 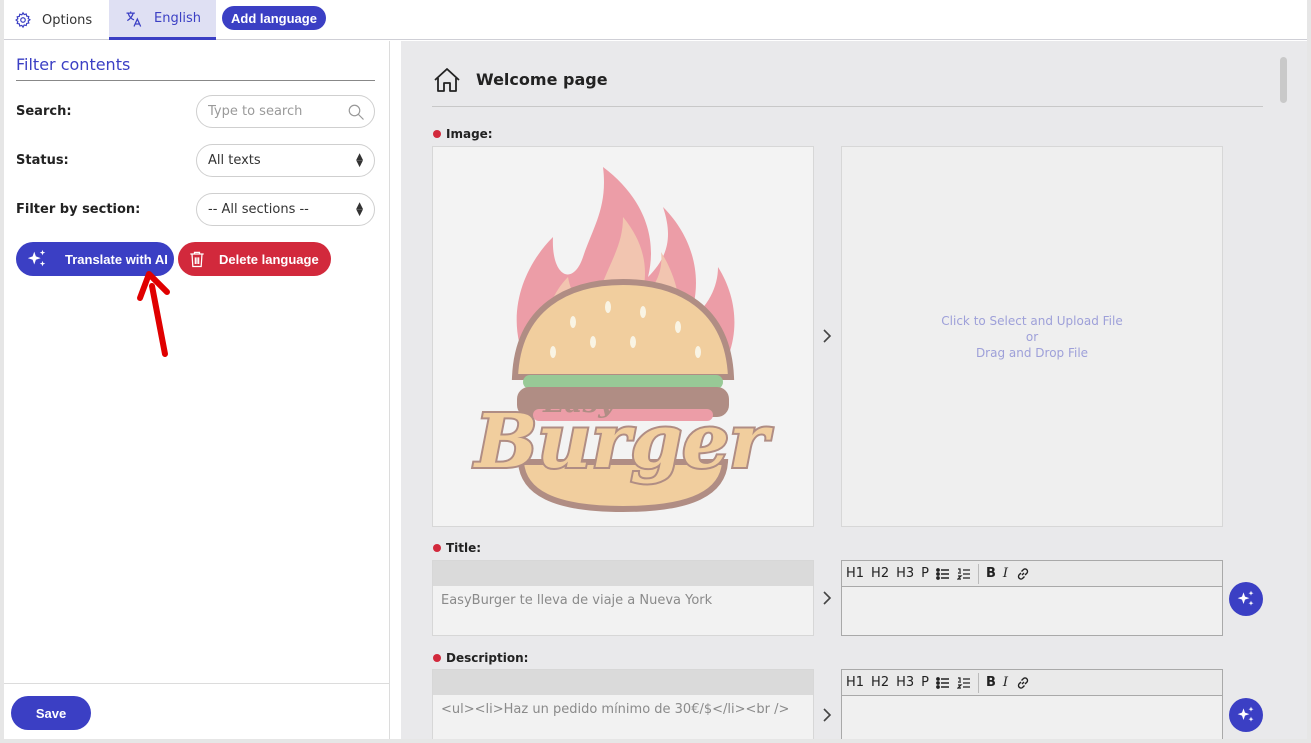 I want to click on search-icon, so click(x=356, y=112).